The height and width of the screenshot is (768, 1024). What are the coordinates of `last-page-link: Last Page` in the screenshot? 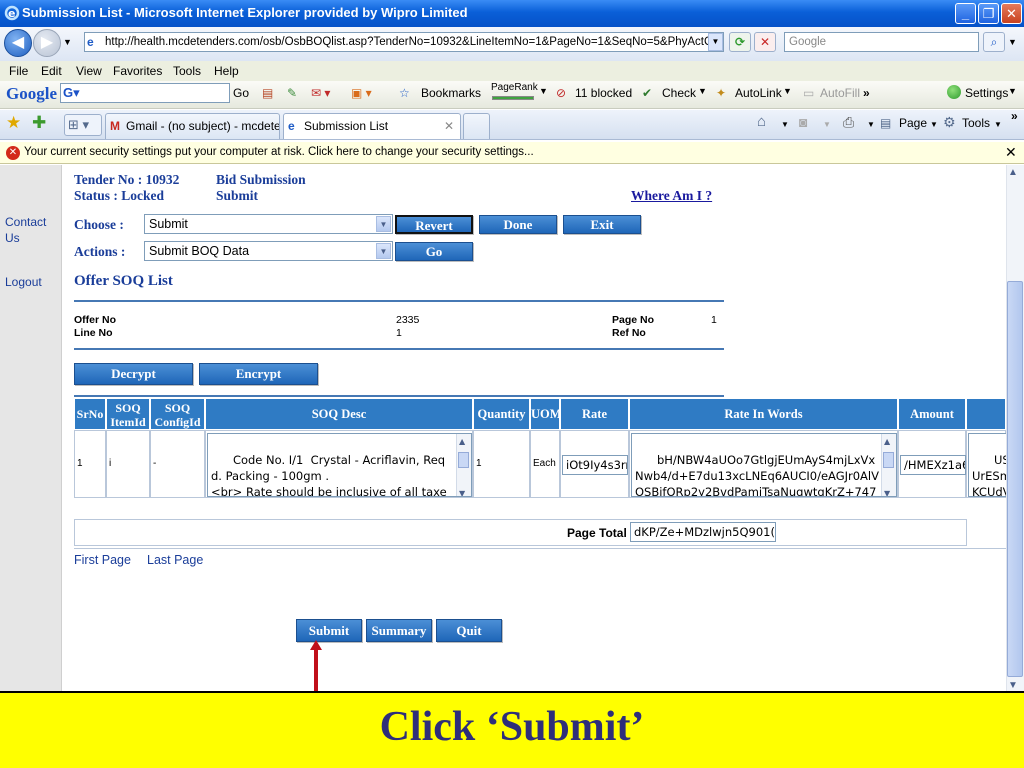 It's located at (175, 560).